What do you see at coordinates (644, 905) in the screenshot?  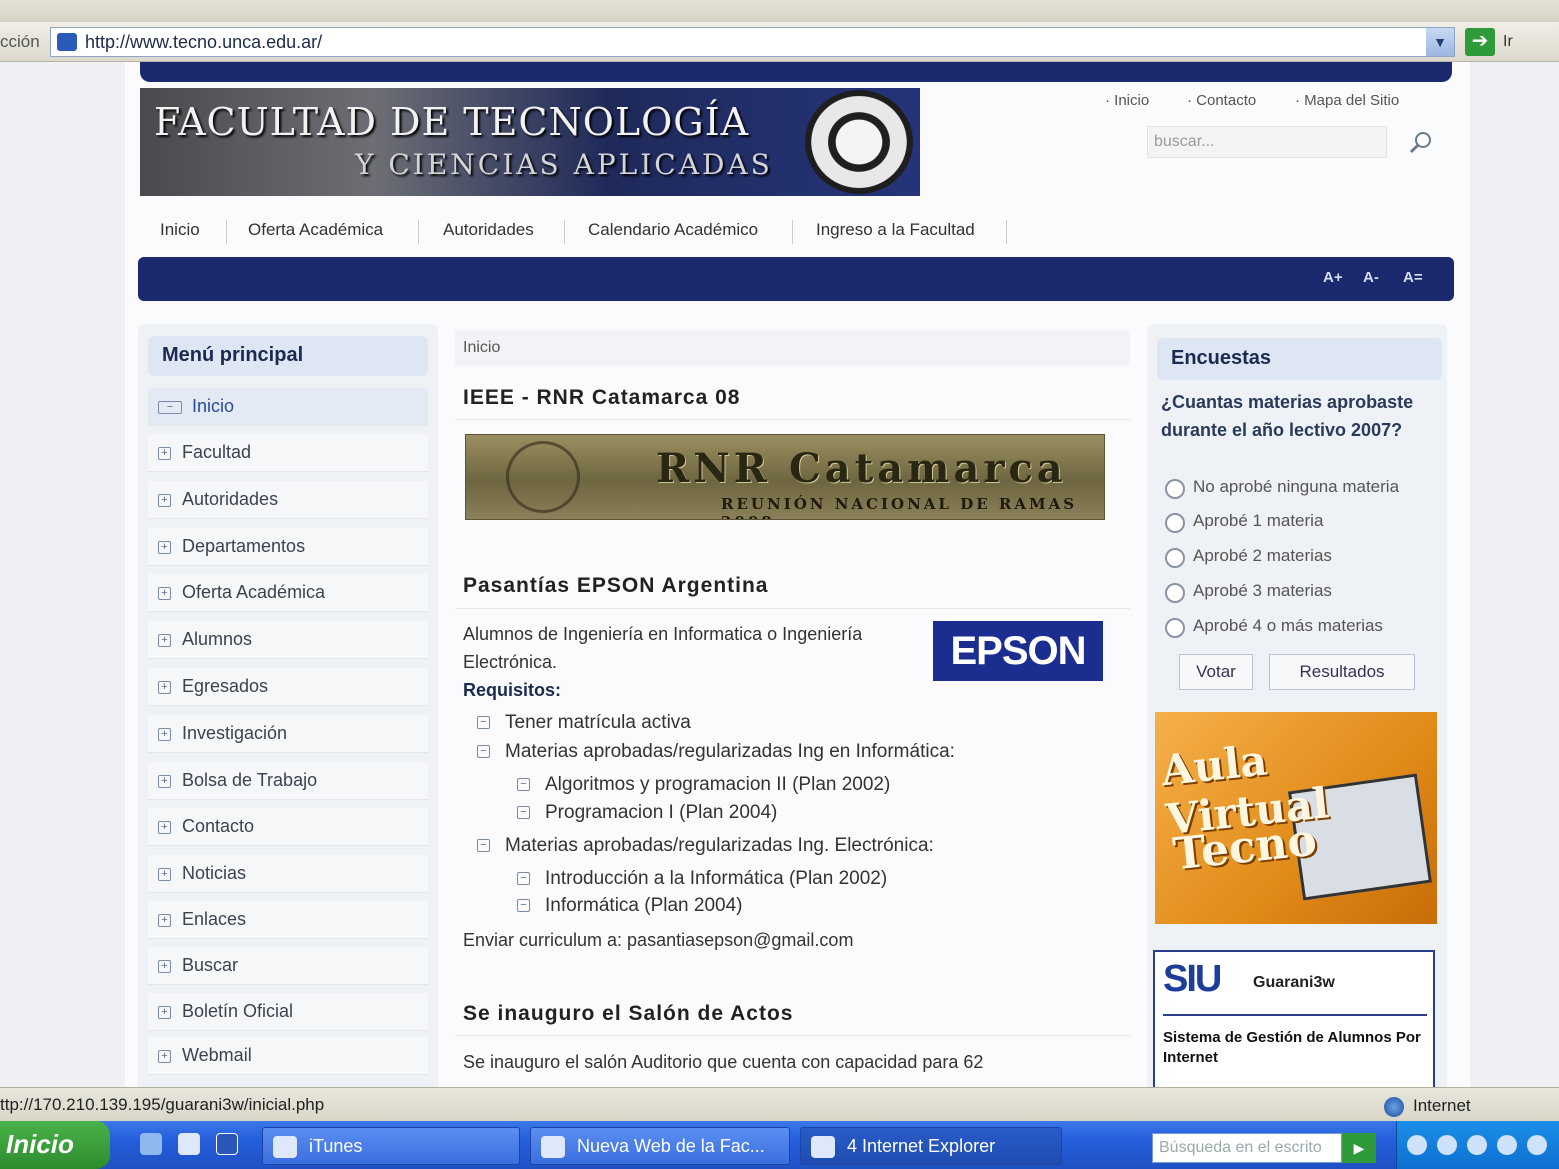 I see `list-item-label: Informática (Plan 2004)` at bounding box center [644, 905].